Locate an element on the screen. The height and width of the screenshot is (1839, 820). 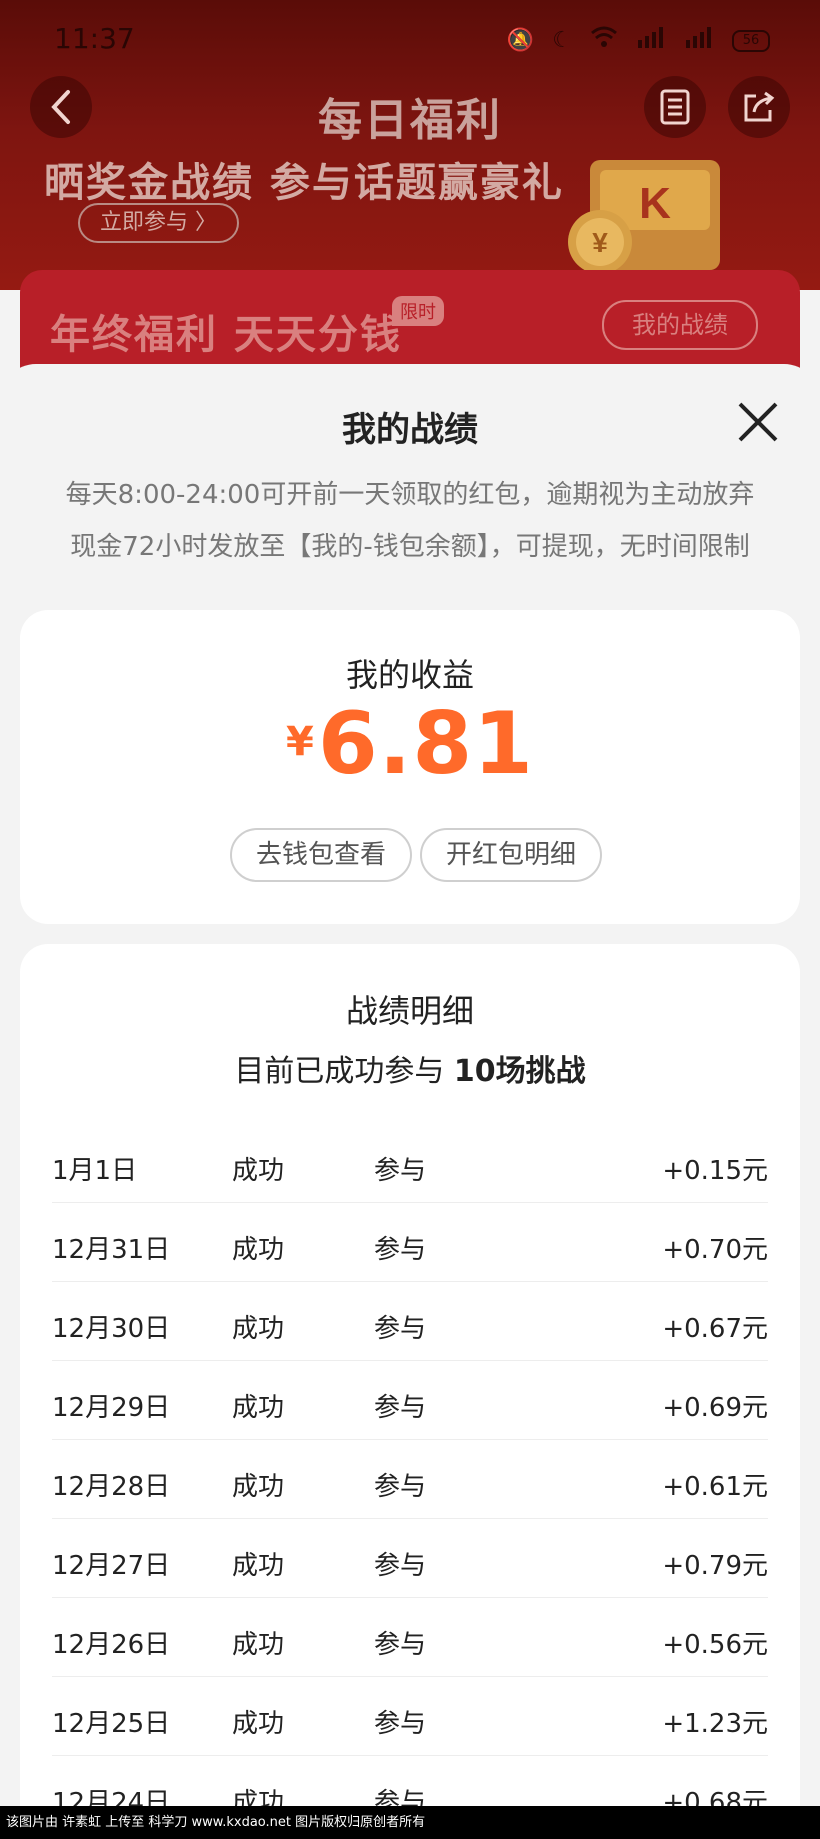
join-now-button: 立即参与 〉 is located at coordinates (158, 223).